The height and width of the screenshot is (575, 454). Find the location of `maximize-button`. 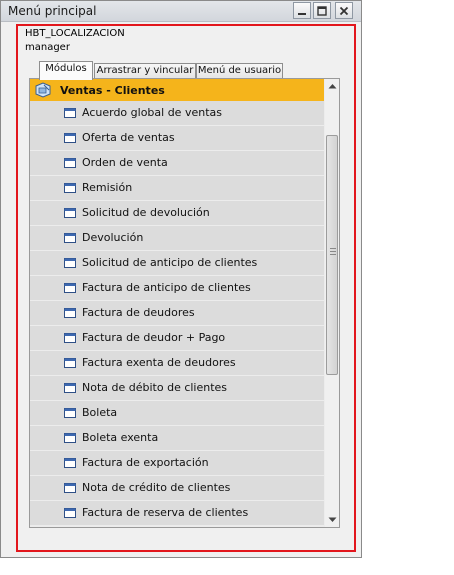

maximize-button is located at coordinates (322, 10).